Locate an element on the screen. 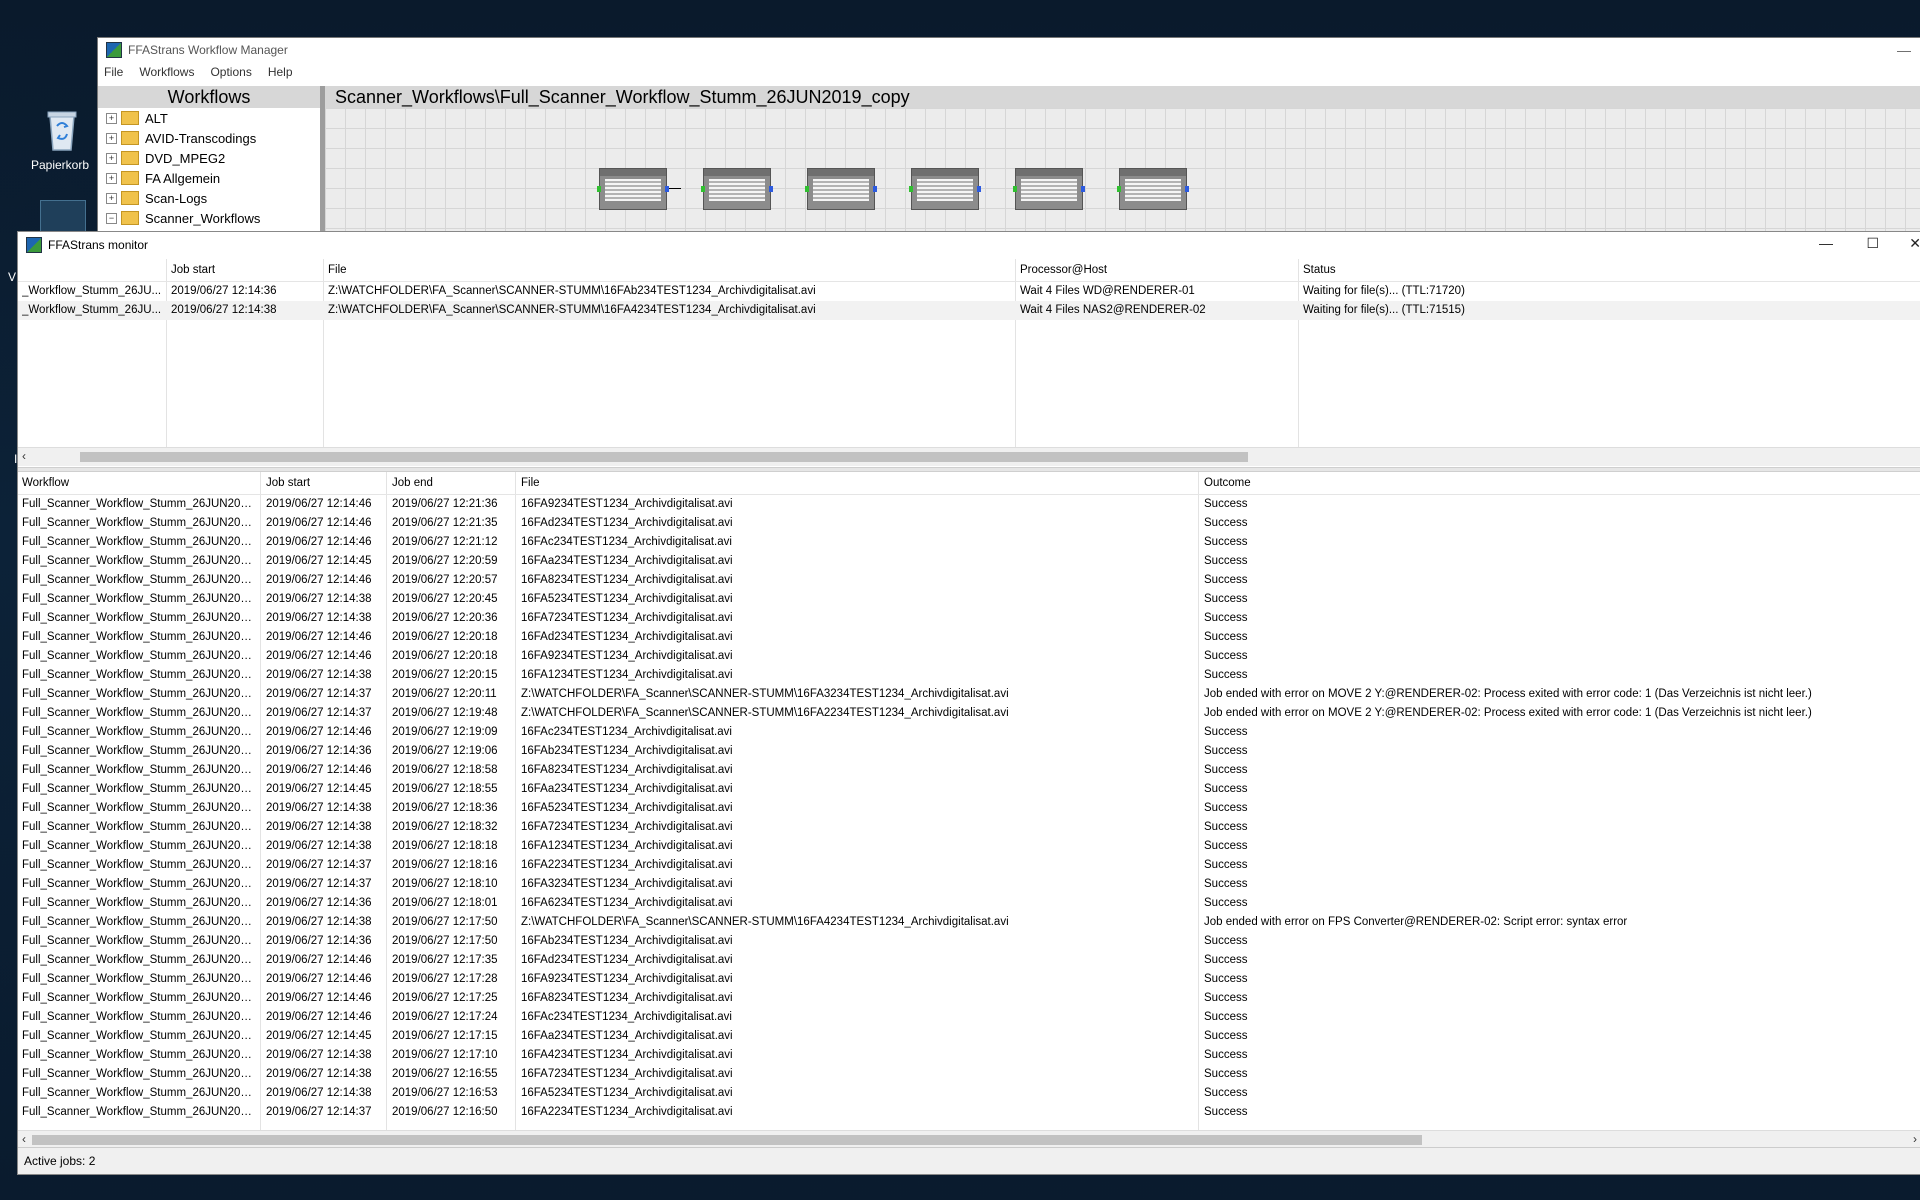  menu-workflows: Workflows is located at coordinates (166, 72).